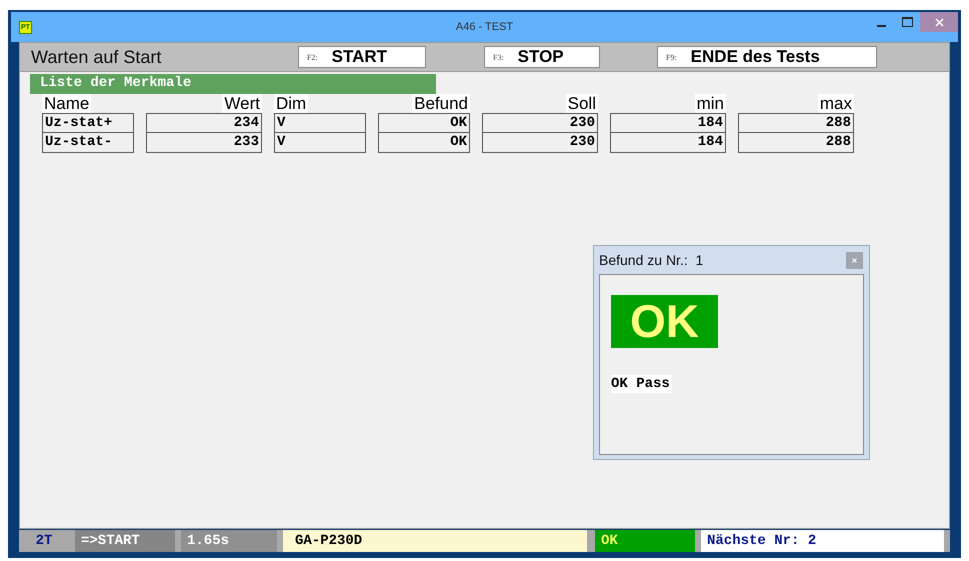 This screenshot has height=561, width=969. What do you see at coordinates (485, 27) in the screenshot?
I see `window-title: A46 - TEST` at bounding box center [485, 27].